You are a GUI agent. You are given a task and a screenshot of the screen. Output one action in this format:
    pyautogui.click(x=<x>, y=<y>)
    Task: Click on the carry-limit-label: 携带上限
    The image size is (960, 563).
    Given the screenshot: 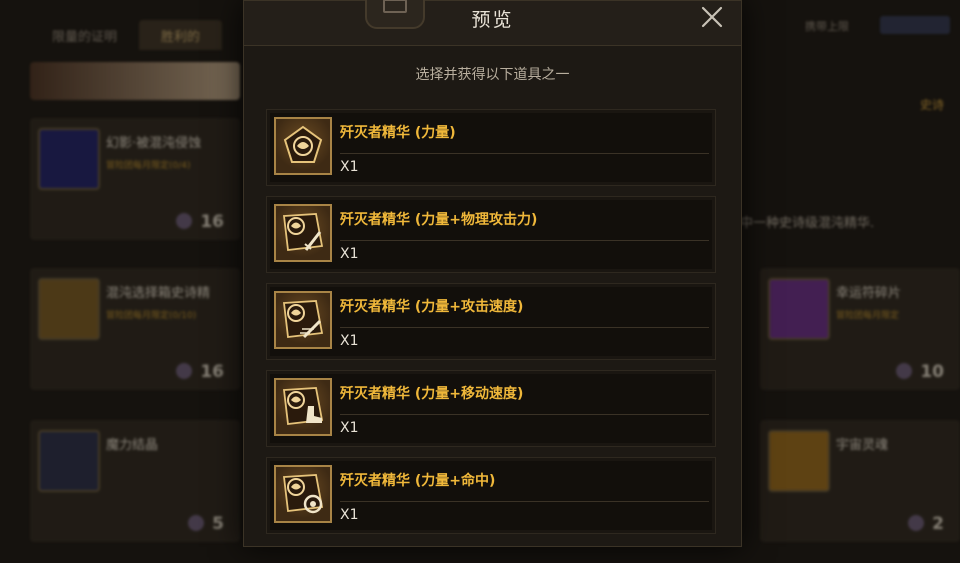 What is the action you would take?
    pyautogui.click(x=827, y=26)
    